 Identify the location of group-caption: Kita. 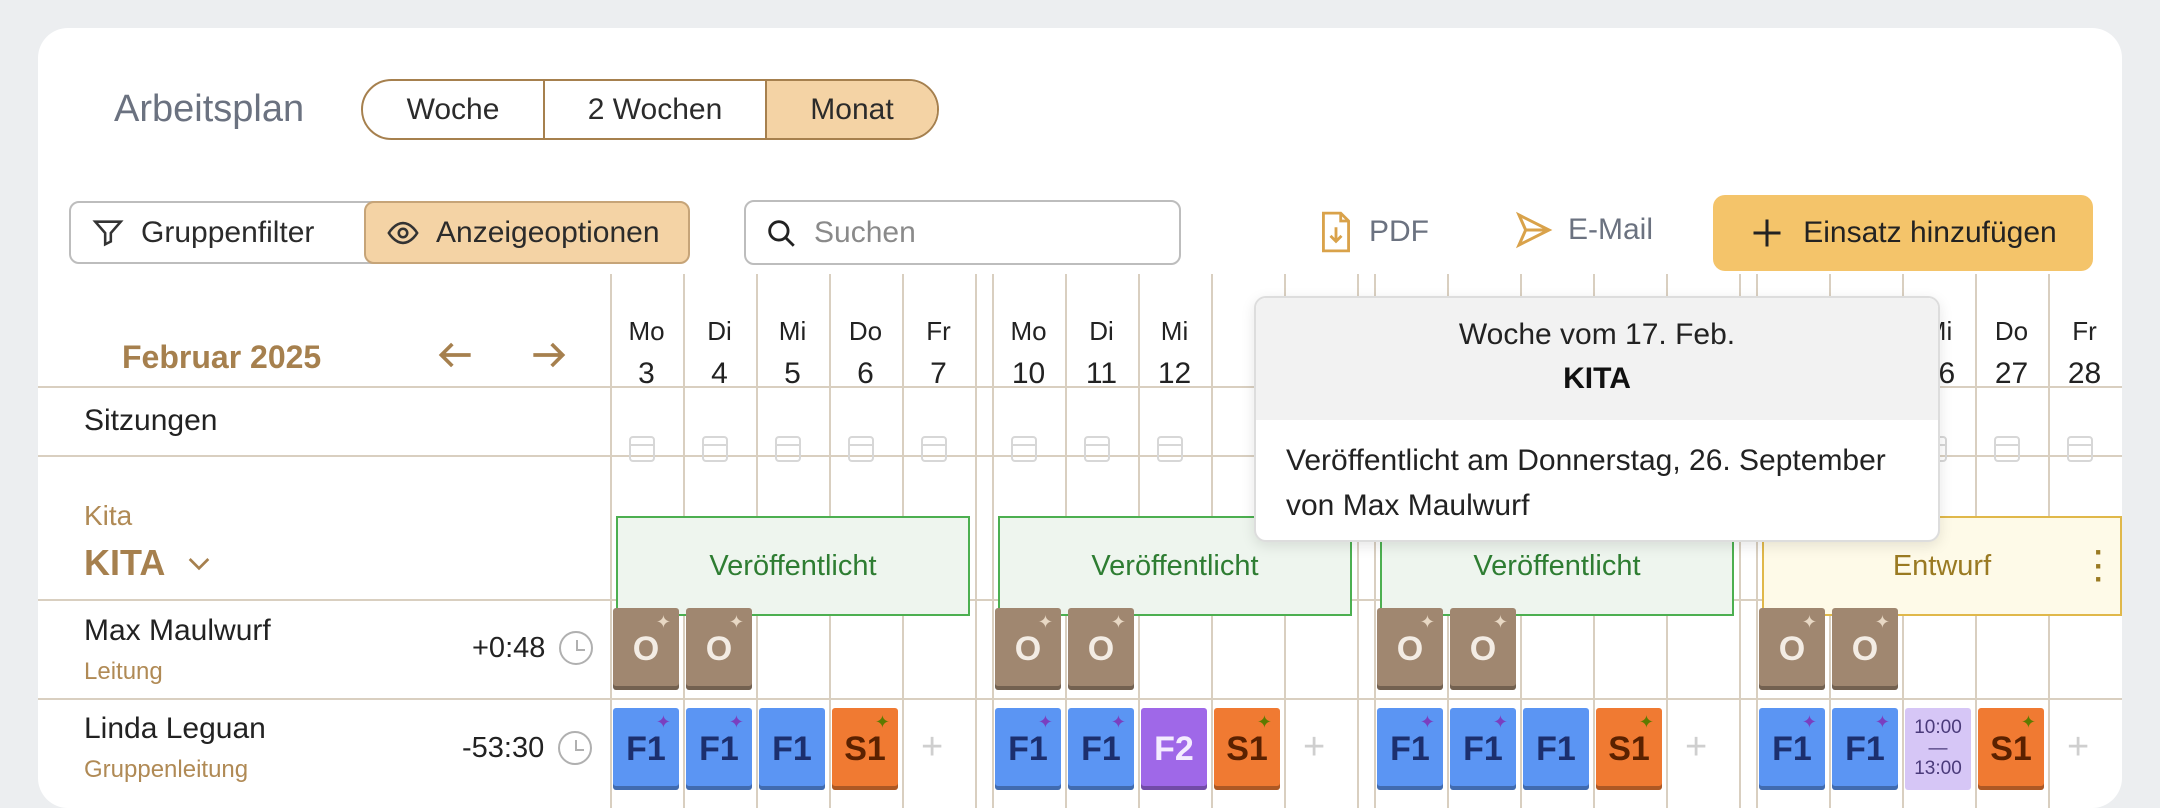
(108, 515).